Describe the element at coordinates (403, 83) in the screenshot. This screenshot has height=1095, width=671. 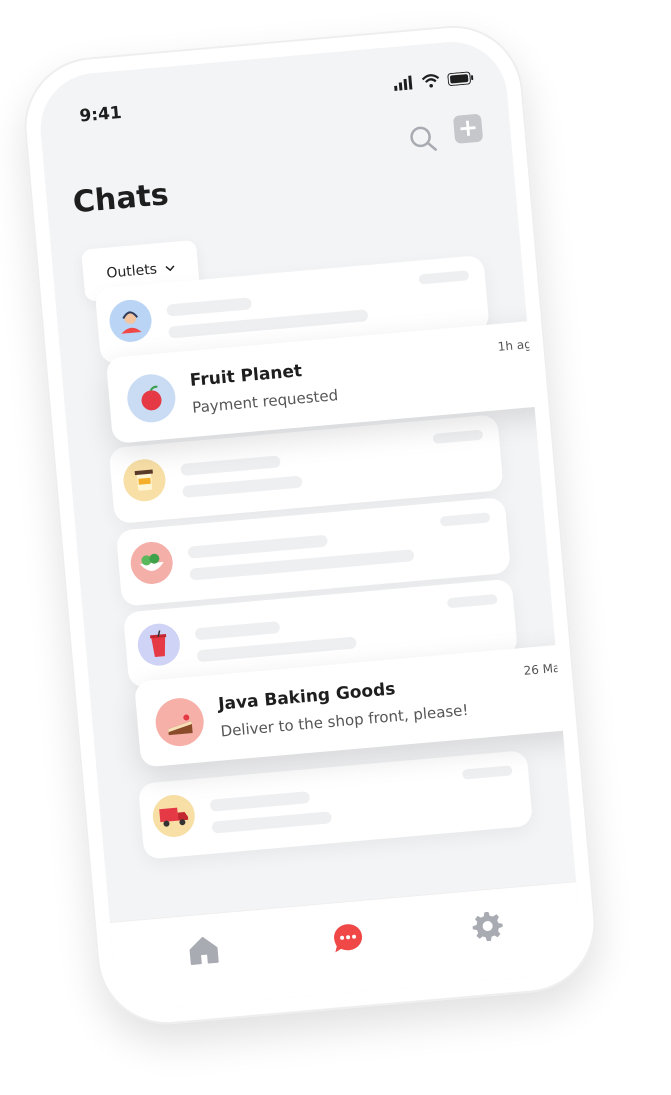
I see `signal-icon` at that location.